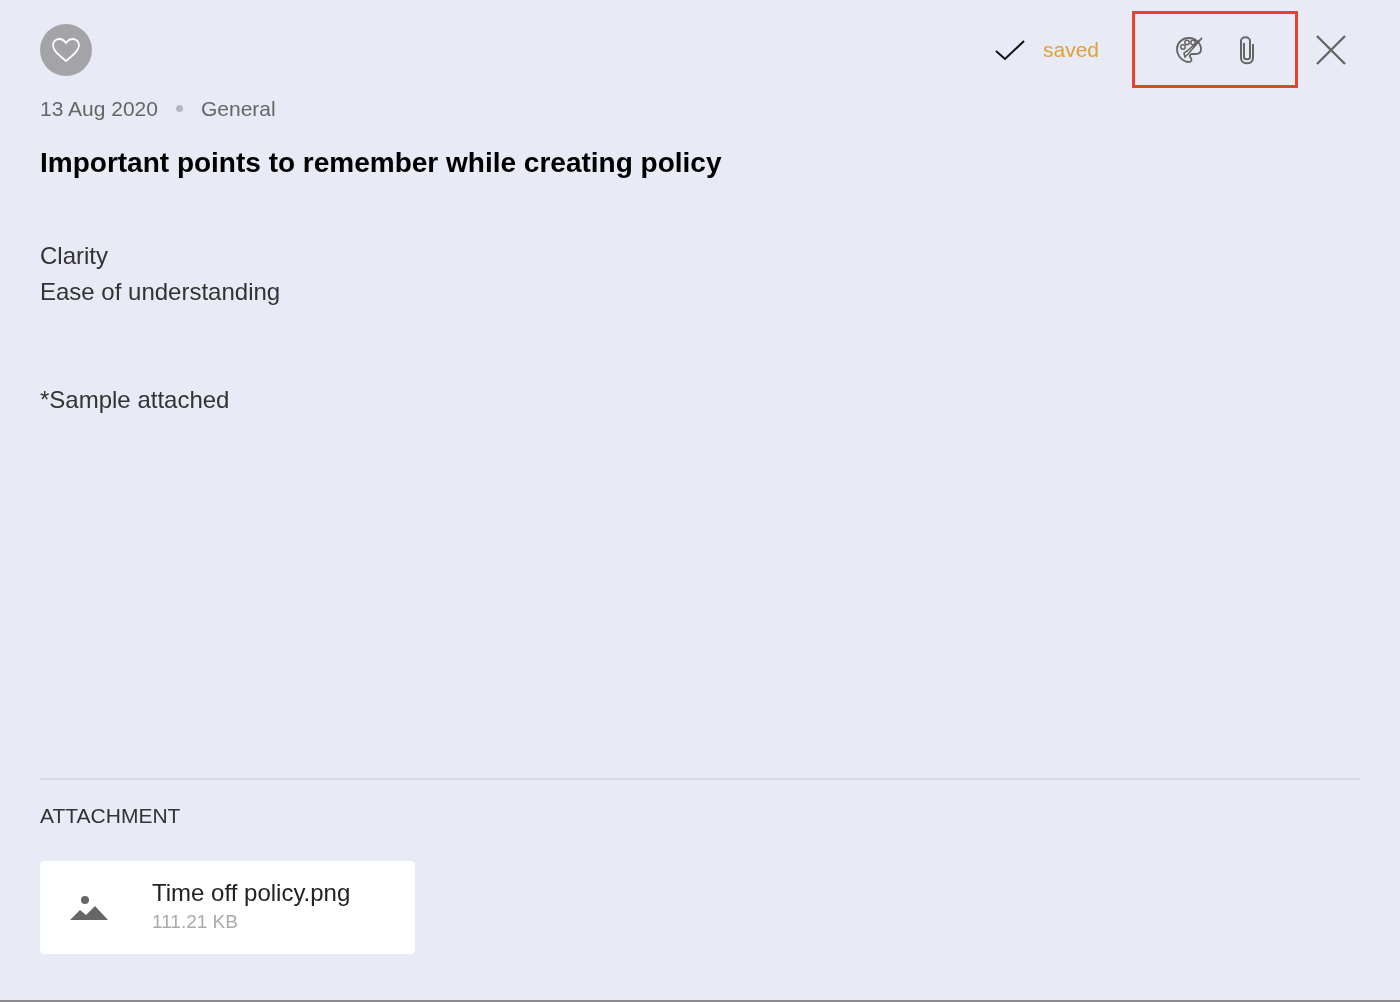  What do you see at coordinates (1331, 49) in the screenshot?
I see `close-icon` at bounding box center [1331, 49].